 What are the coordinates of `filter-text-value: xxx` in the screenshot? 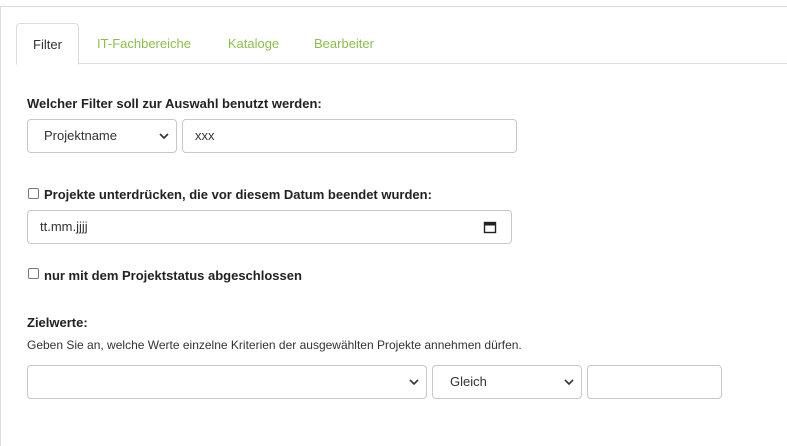 It's located at (205, 135).